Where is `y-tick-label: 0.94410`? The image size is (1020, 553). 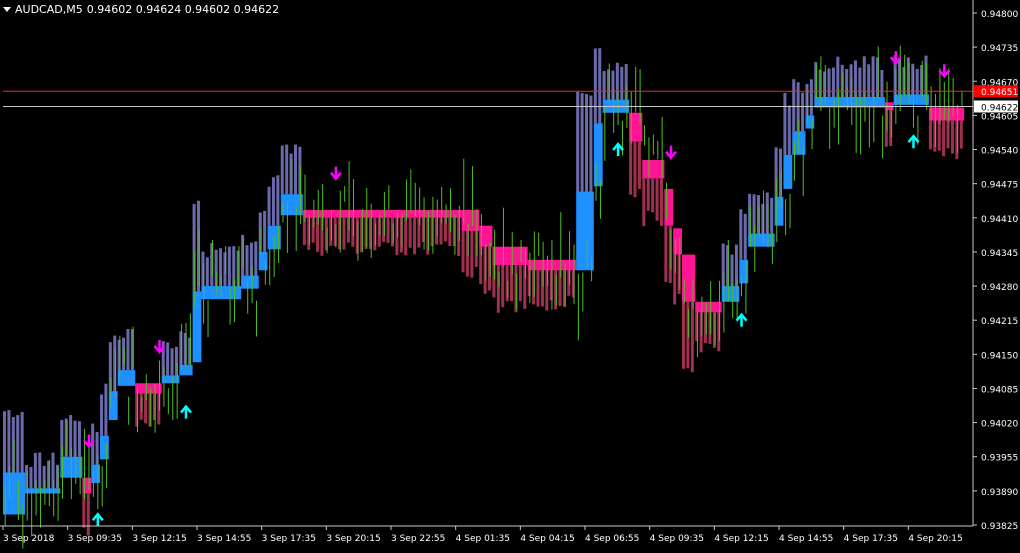 y-tick-label: 0.94410 is located at coordinates (999, 220).